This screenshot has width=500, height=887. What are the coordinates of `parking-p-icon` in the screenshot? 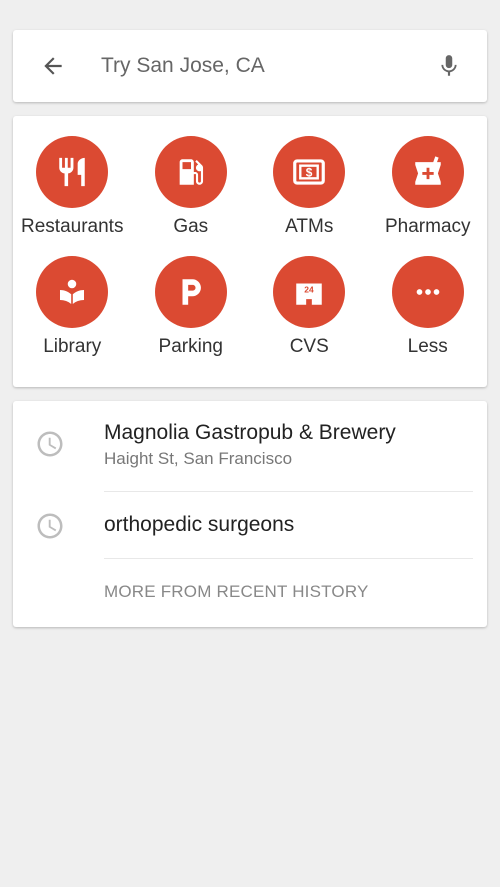 It's located at (191, 292).